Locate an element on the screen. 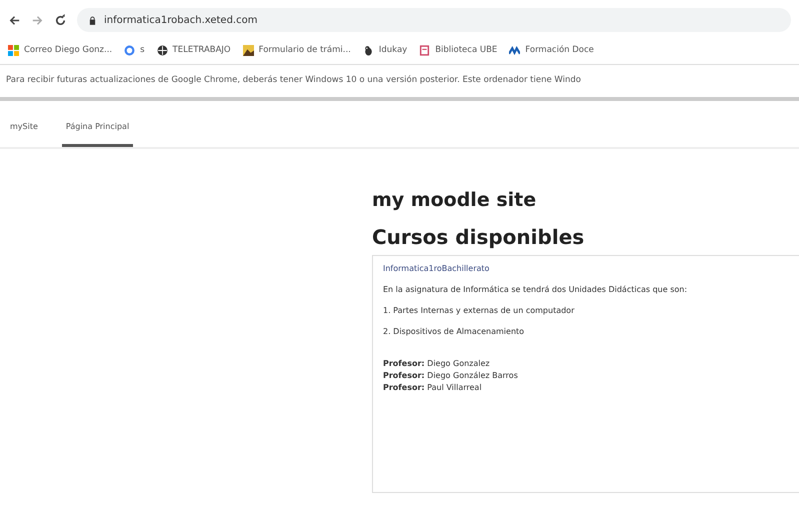 This screenshot has width=799, height=513. wave-icon is located at coordinates (514, 50).